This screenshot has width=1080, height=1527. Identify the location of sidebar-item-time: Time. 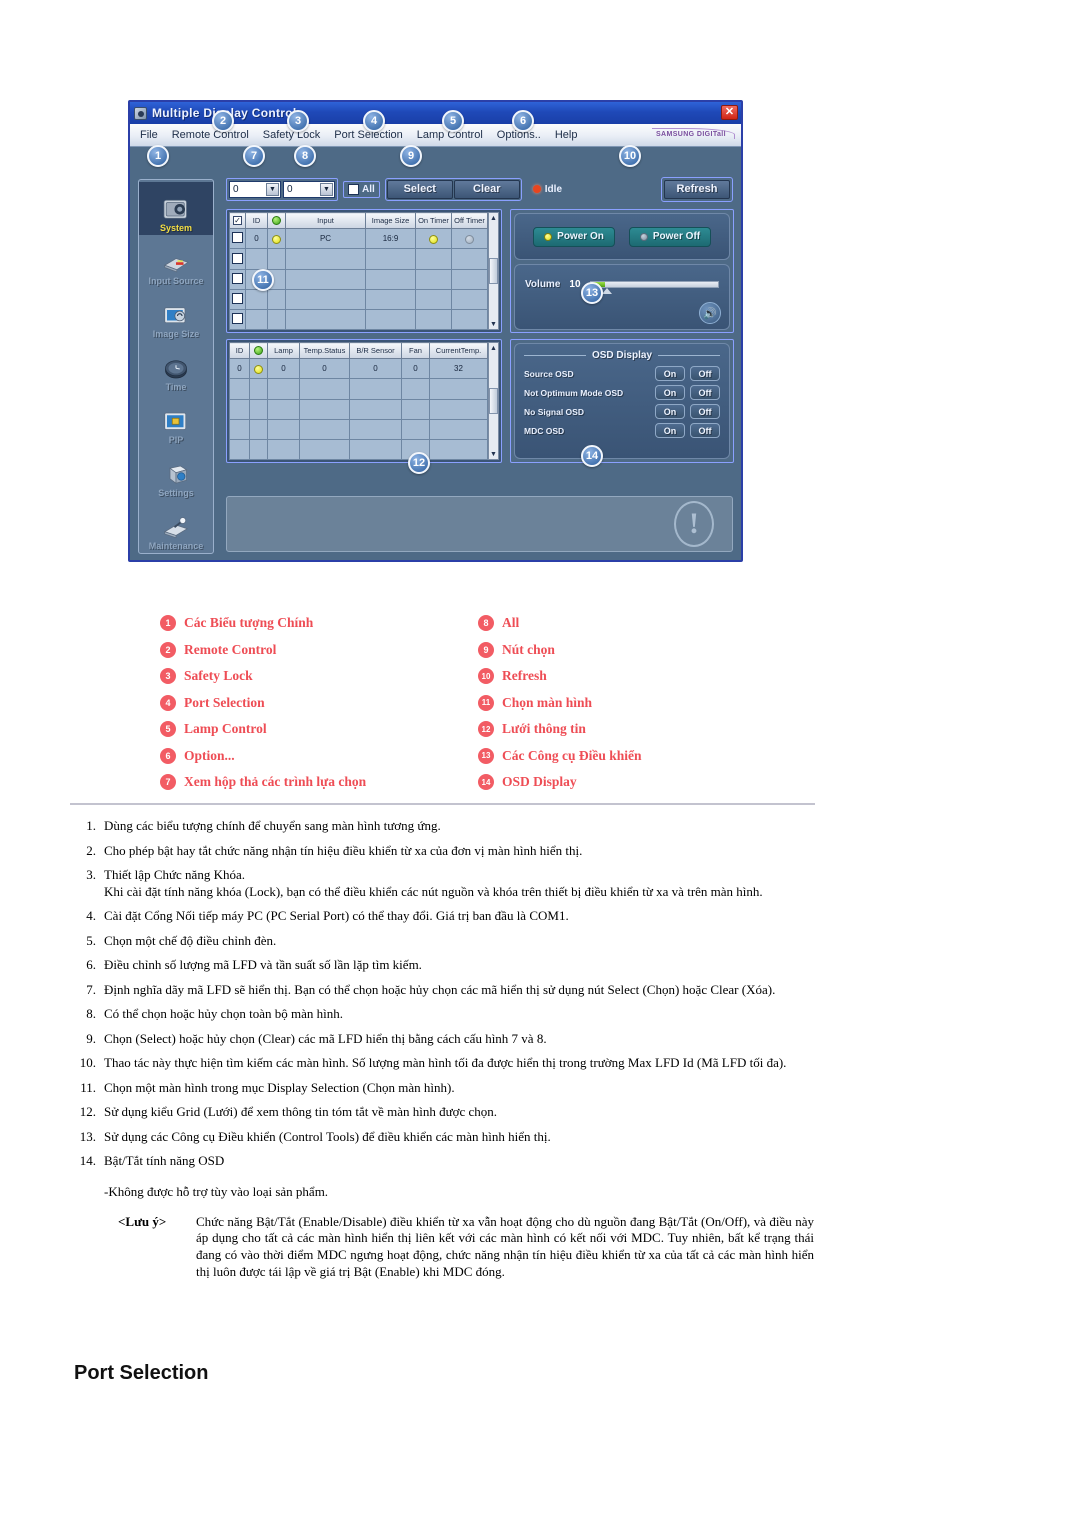
(176, 367).